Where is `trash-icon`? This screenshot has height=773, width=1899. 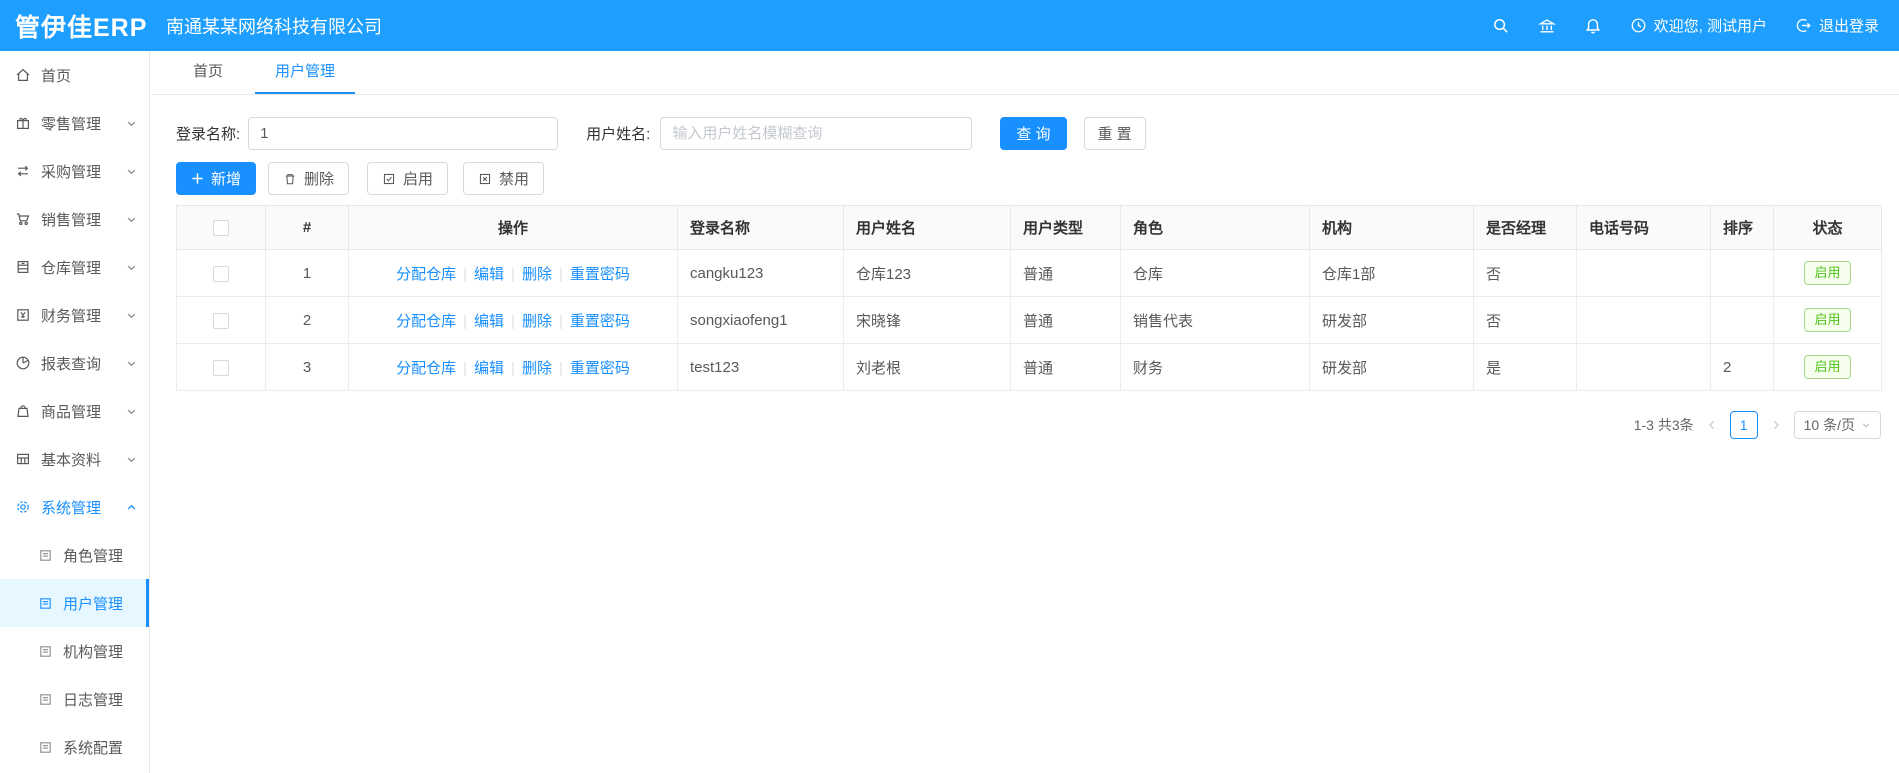 trash-icon is located at coordinates (290, 179).